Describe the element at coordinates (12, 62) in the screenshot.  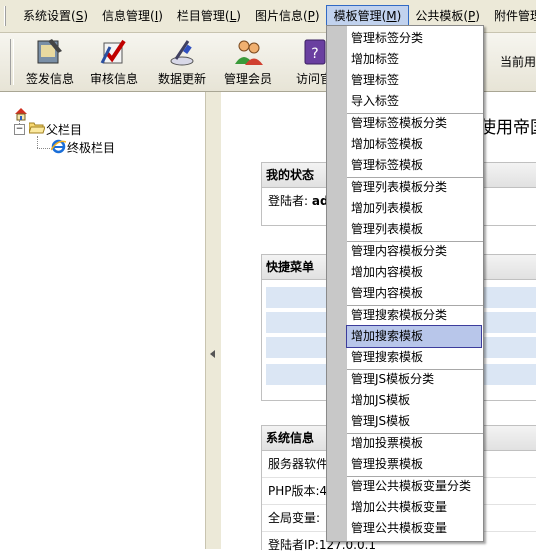
I see `toolbar-separator` at that location.